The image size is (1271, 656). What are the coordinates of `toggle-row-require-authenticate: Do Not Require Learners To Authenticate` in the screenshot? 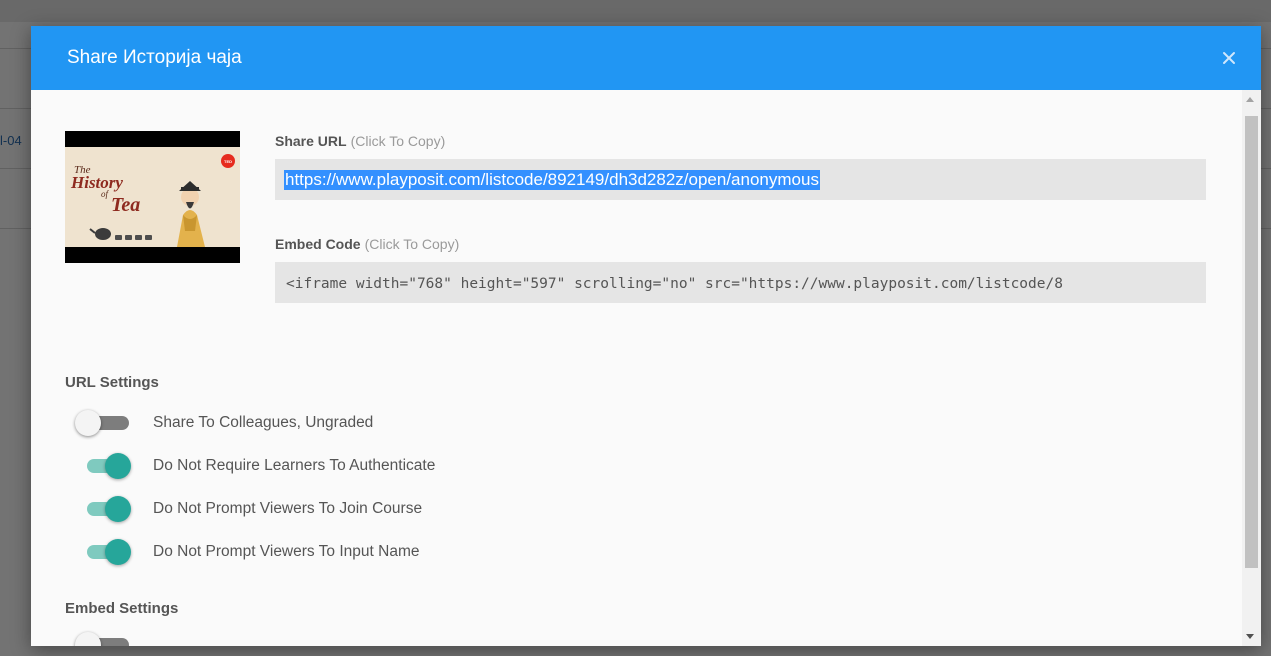 It's located at (375, 466).